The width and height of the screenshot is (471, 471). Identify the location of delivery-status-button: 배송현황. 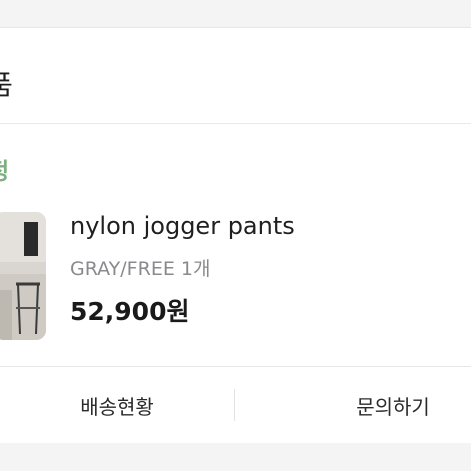
(117, 405).